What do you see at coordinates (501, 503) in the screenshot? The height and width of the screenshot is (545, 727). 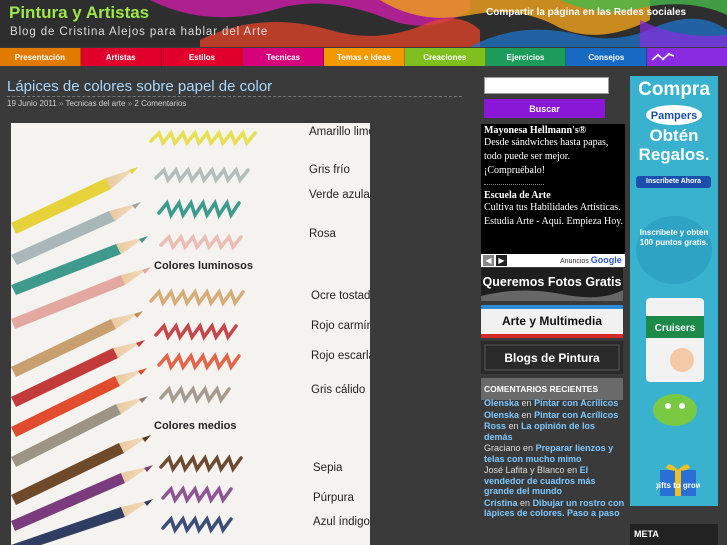 I see `comment-author-link: Cristina` at bounding box center [501, 503].